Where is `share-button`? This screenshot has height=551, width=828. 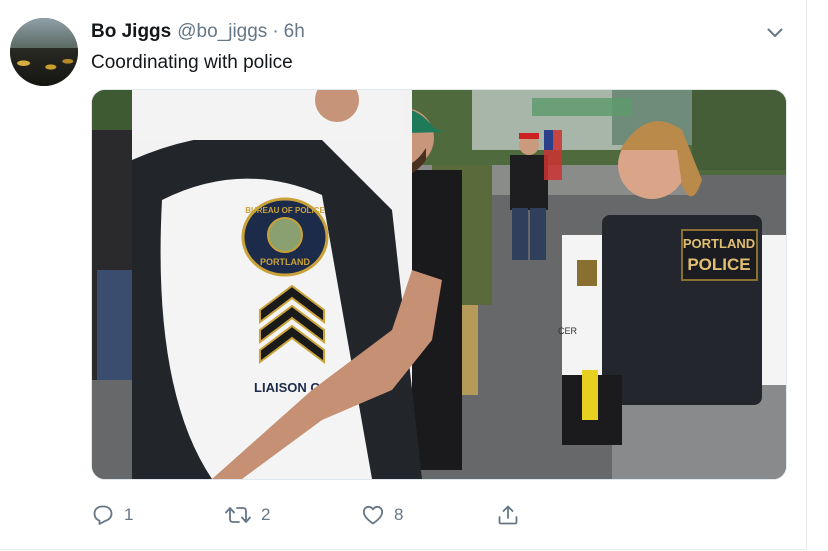
share-button is located at coordinates (508, 515).